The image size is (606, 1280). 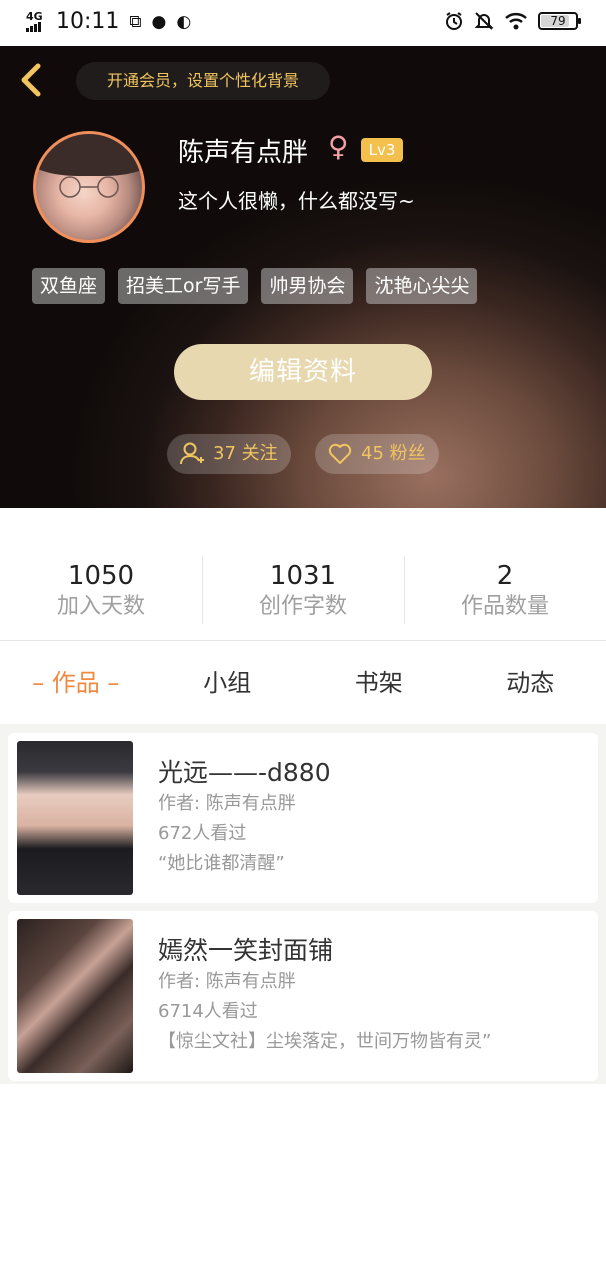 I want to click on tab-bookshelf: 书架, so click(x=379, y=683).